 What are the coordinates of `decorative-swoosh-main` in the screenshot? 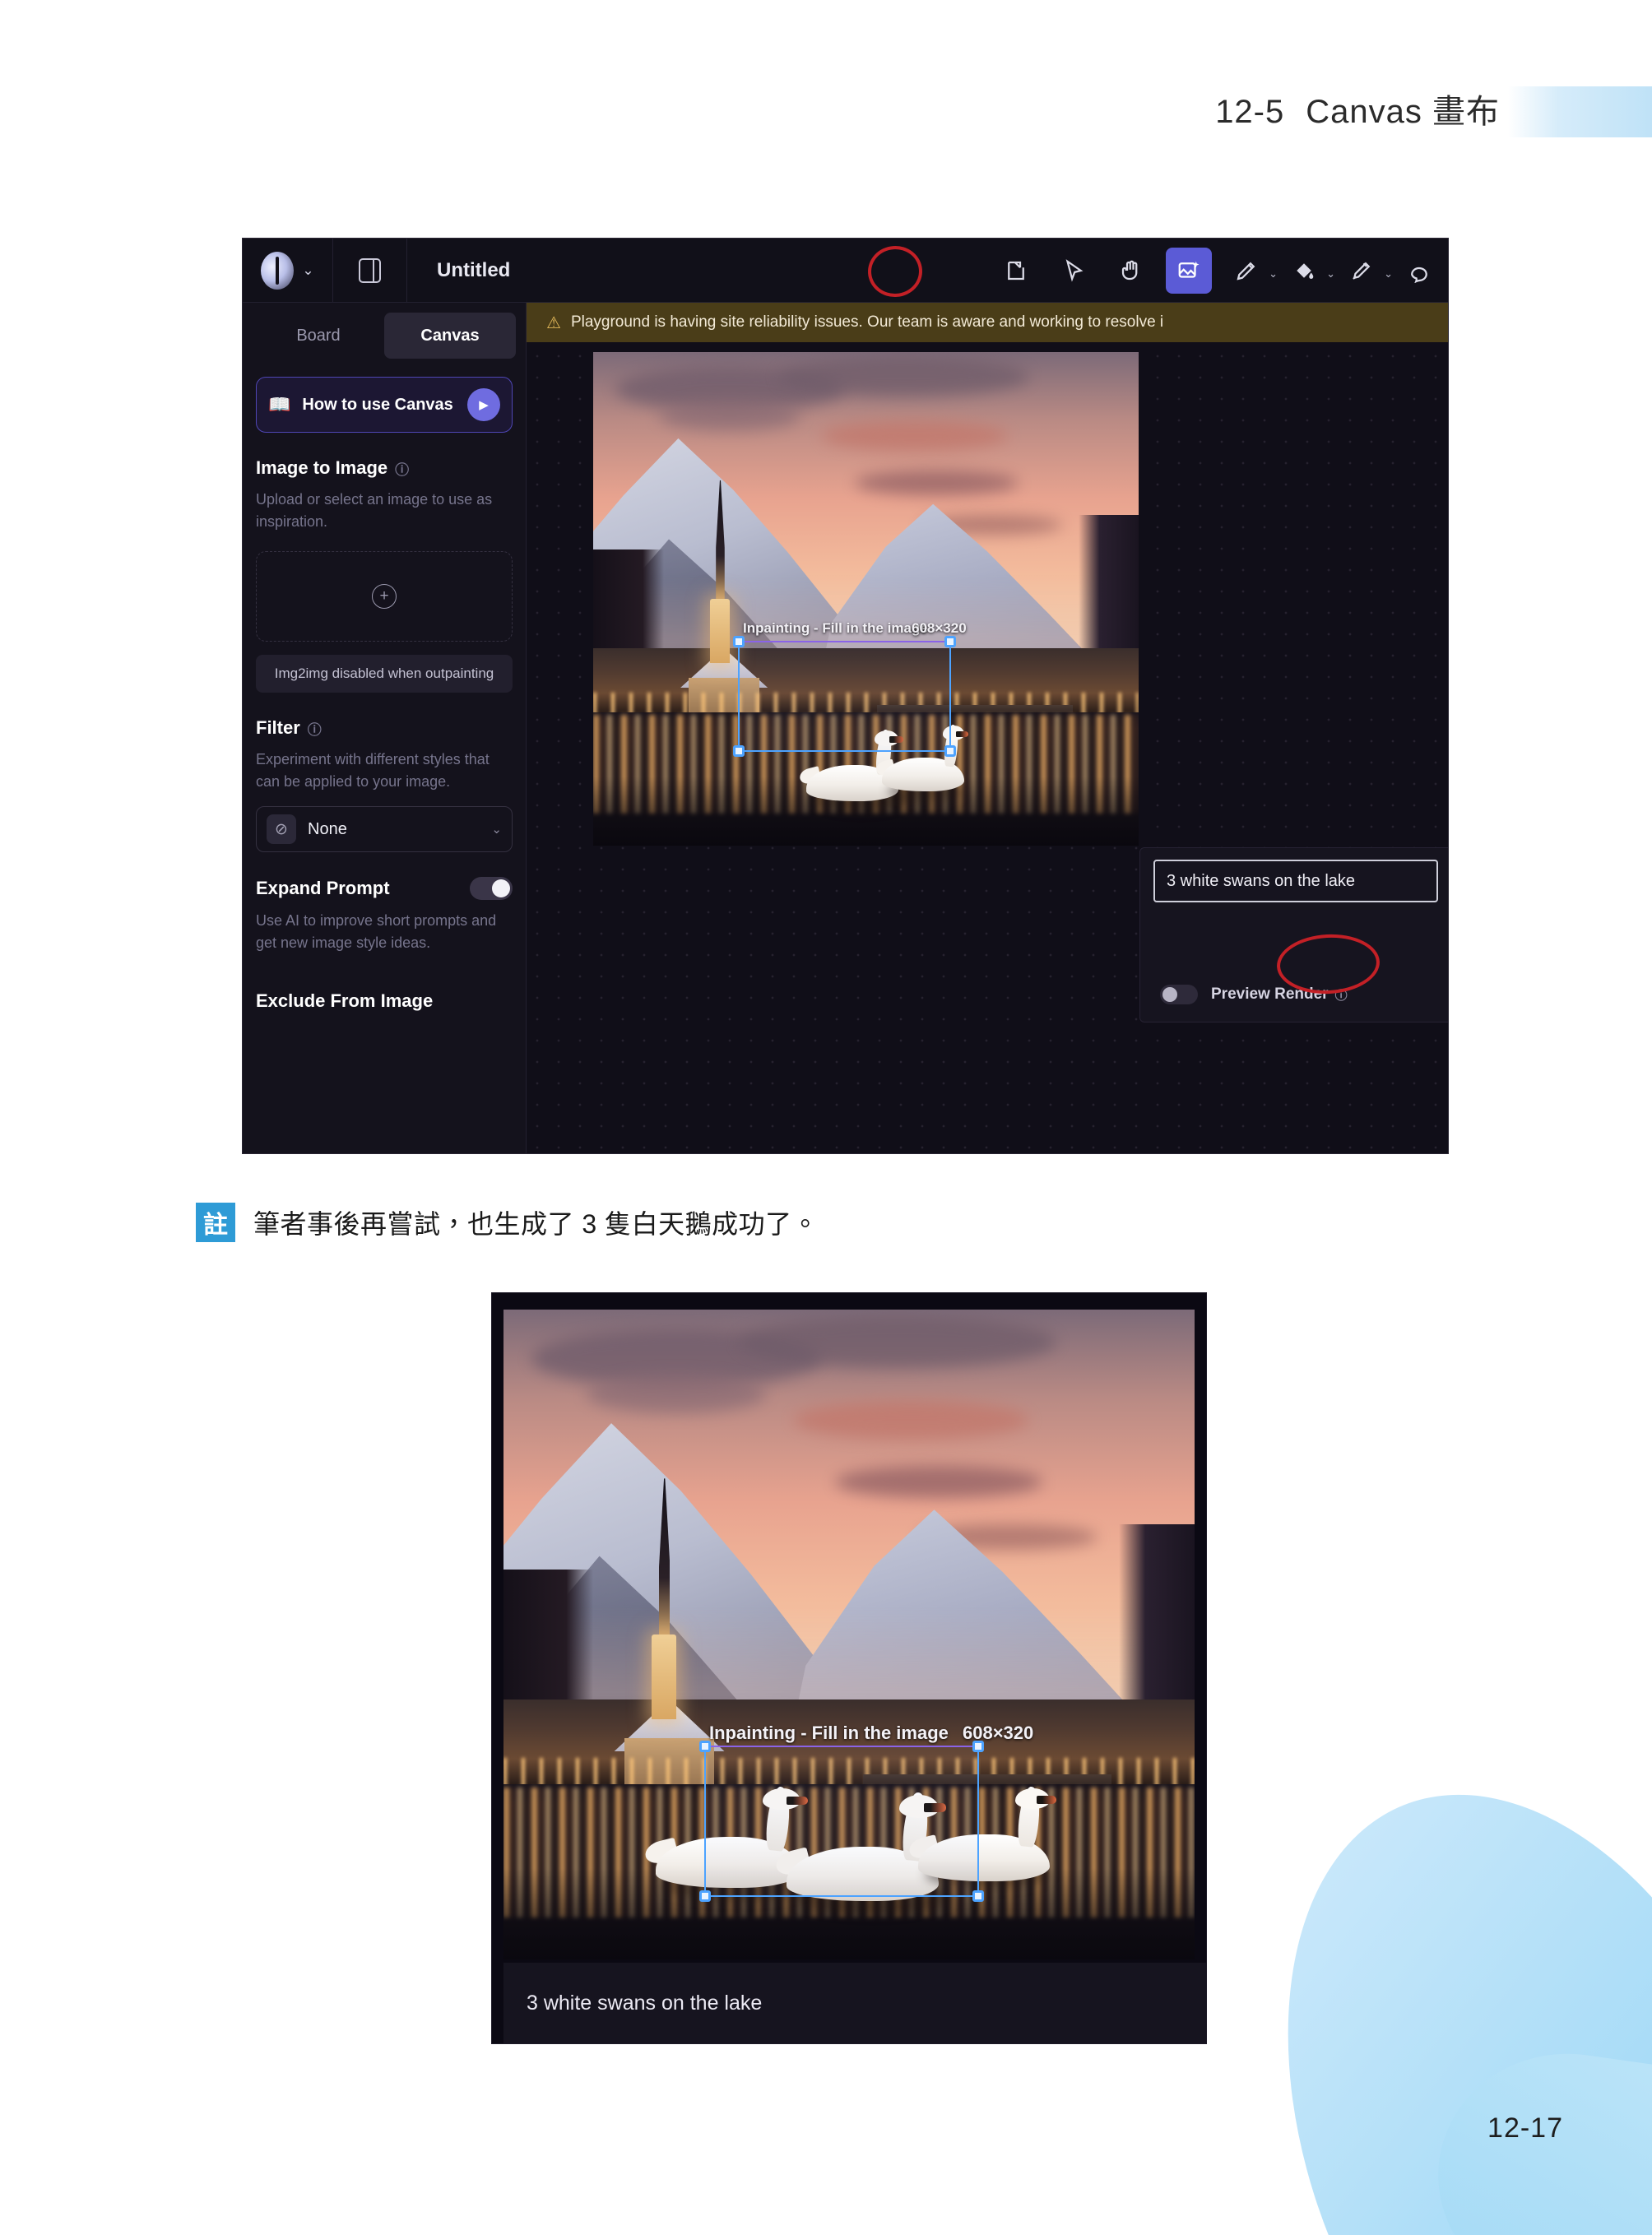 It's located at (1421, 1976).